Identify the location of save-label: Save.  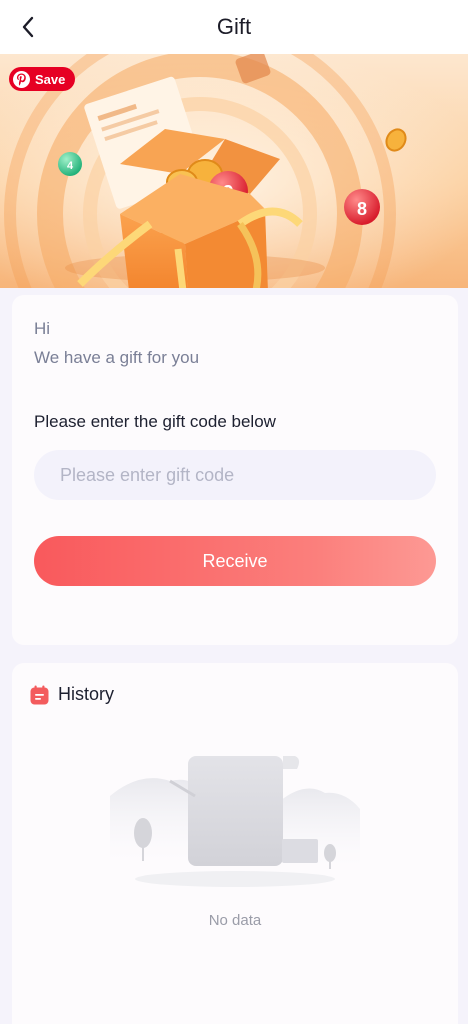
(50, 79).